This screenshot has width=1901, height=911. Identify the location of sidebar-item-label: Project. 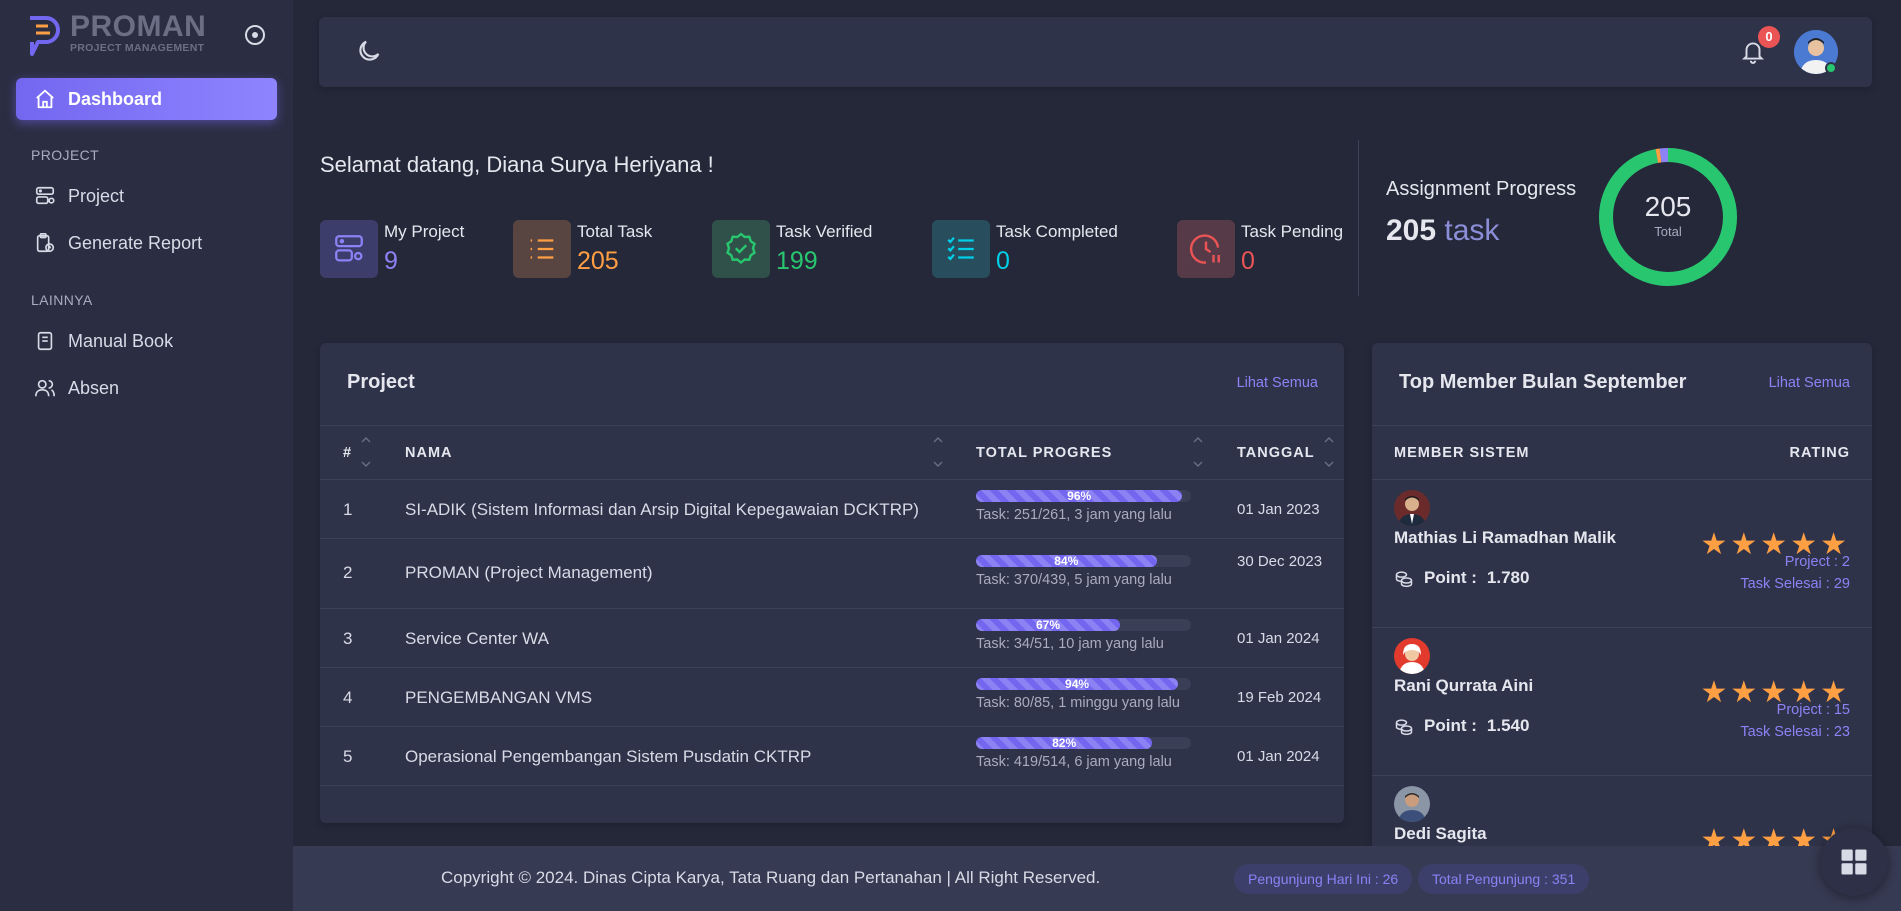
(96, 195).